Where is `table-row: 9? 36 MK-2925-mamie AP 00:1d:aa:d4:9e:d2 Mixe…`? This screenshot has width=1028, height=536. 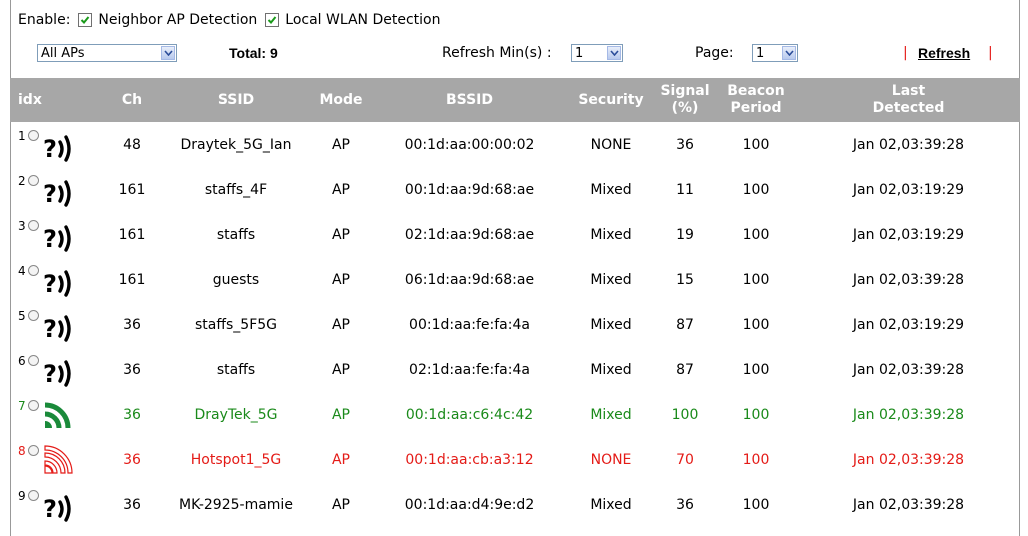
table-row: 9? 36 MK-2925-mamie AP 00:1d:aa:d4:9e:d2 Mixe… is located at coordinates (515, 504).